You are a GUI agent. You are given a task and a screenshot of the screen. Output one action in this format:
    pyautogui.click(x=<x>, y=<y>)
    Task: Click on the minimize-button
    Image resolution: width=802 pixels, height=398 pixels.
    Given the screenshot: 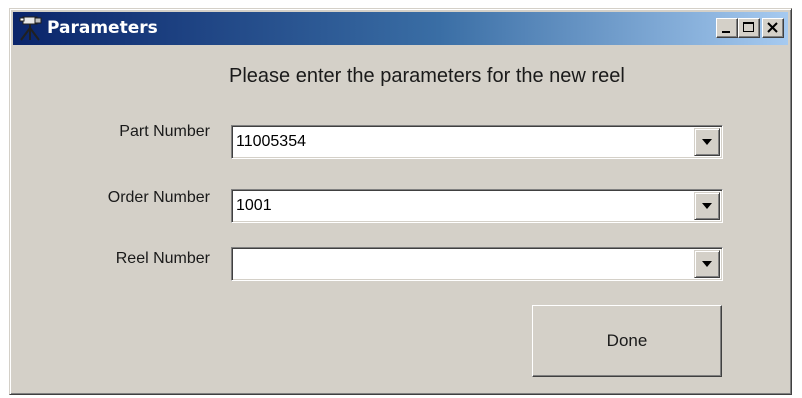 What is the action you would take?
    pyautogui.click(x=727, y=28)
    